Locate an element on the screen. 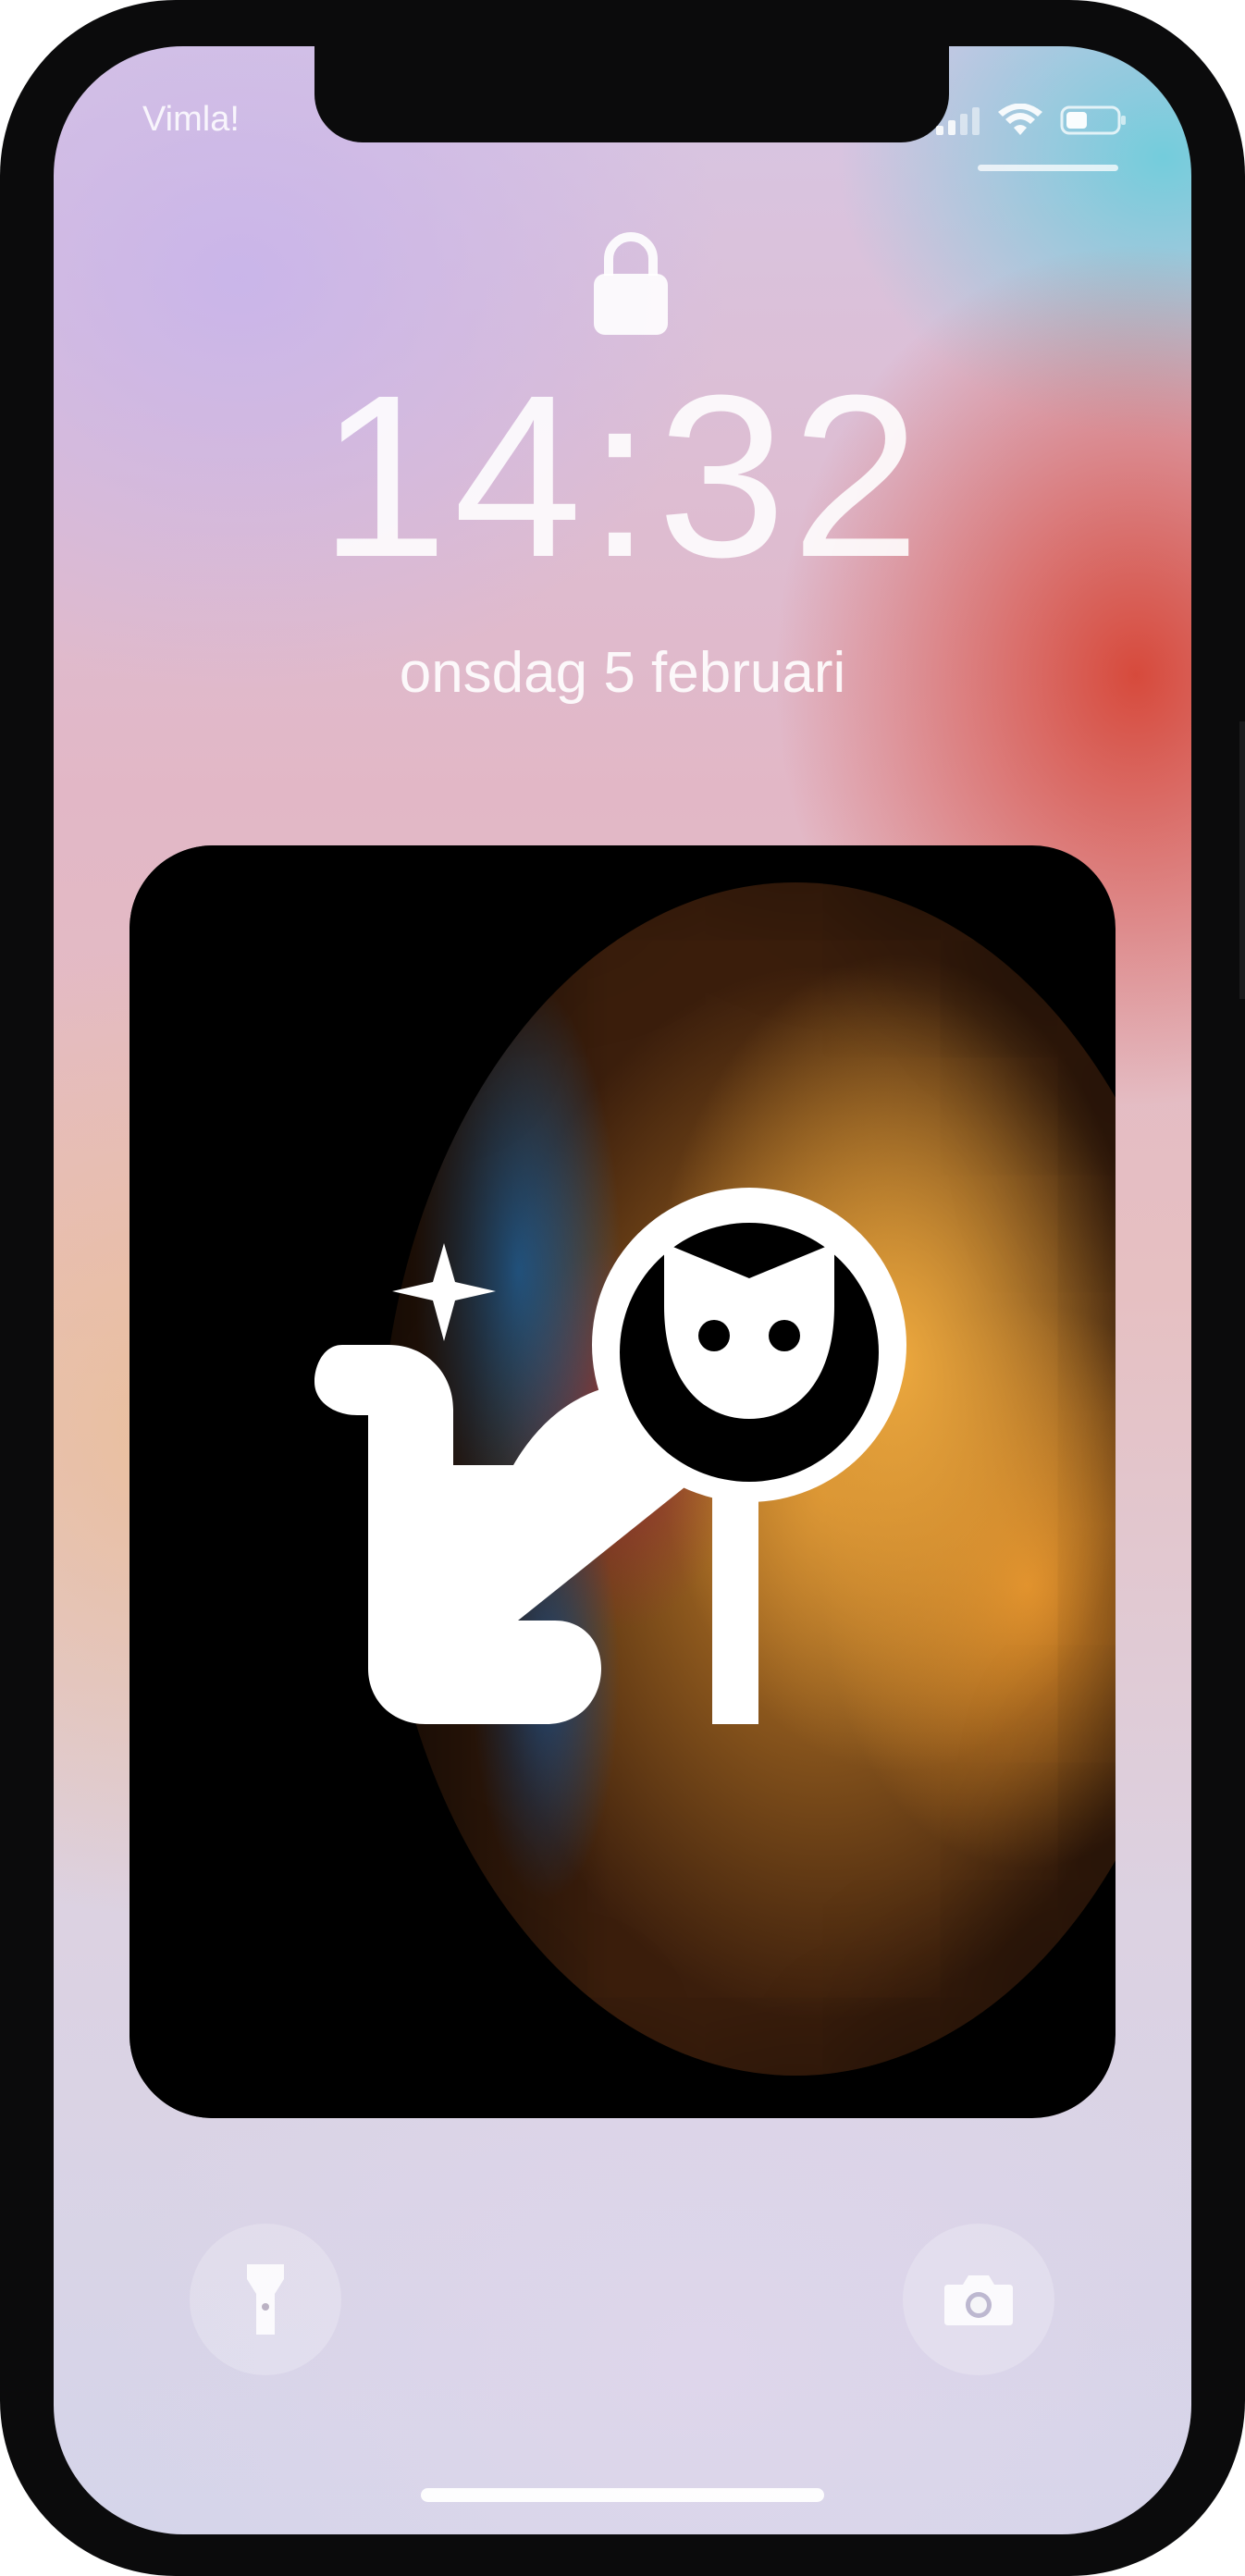 The width and height of the screenshot is (1245, 2576). flashlight-icon is located at coordinates (265, 2299).